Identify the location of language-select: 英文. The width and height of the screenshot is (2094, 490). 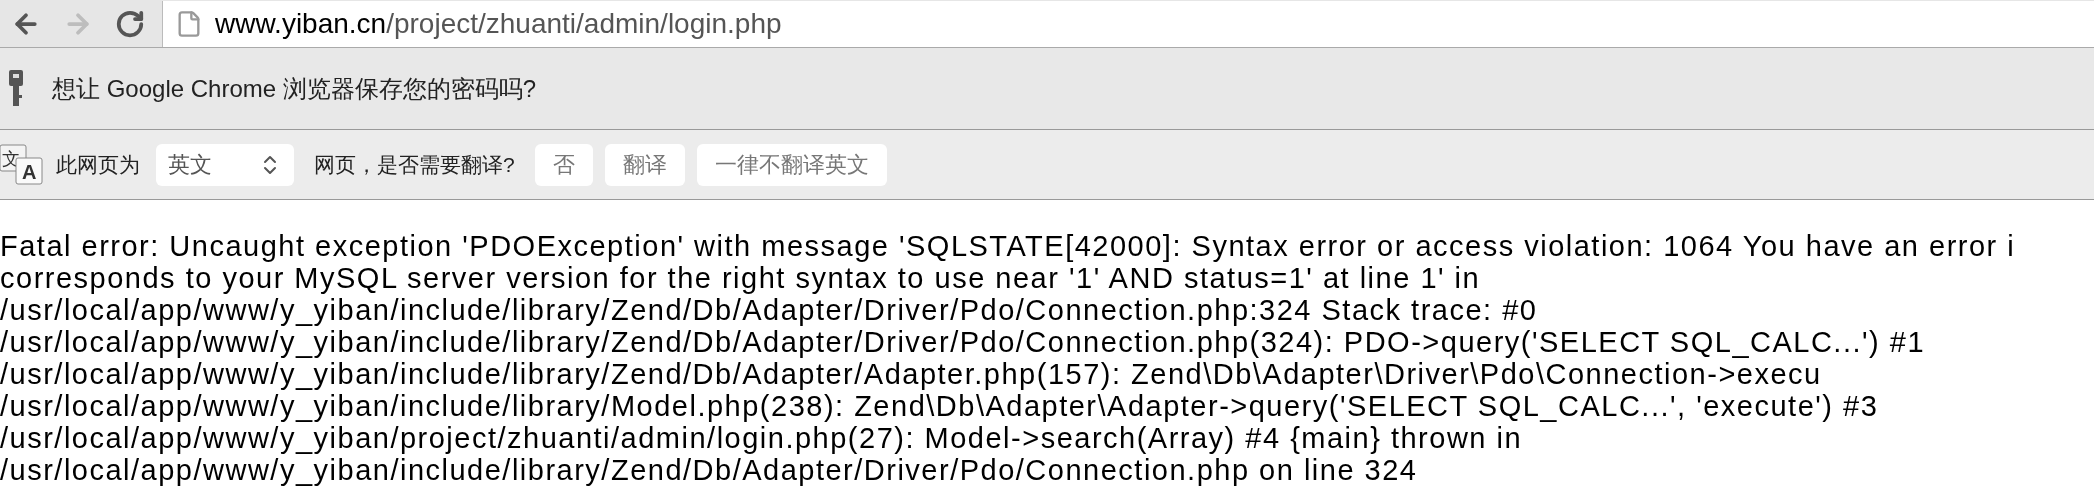
(225, 164).